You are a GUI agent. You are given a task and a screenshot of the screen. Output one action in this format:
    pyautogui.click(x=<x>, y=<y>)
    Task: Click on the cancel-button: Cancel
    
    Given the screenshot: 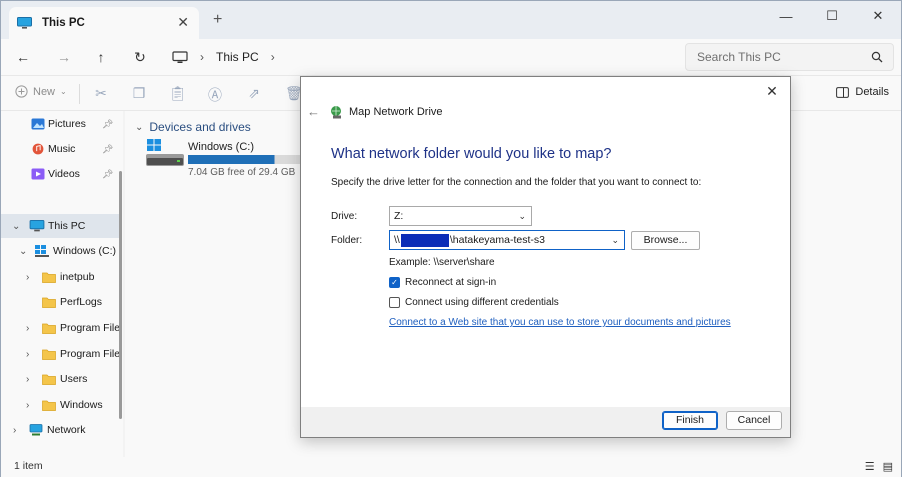 What is the action you would take?
    pyautogui.click(x=754, y=420)
    